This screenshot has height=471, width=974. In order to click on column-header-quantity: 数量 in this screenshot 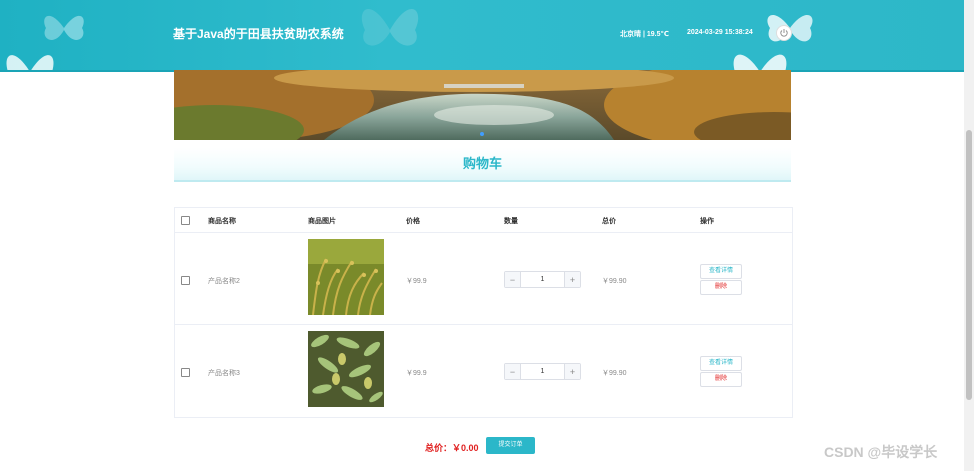, I will do `click(511, 221)`.